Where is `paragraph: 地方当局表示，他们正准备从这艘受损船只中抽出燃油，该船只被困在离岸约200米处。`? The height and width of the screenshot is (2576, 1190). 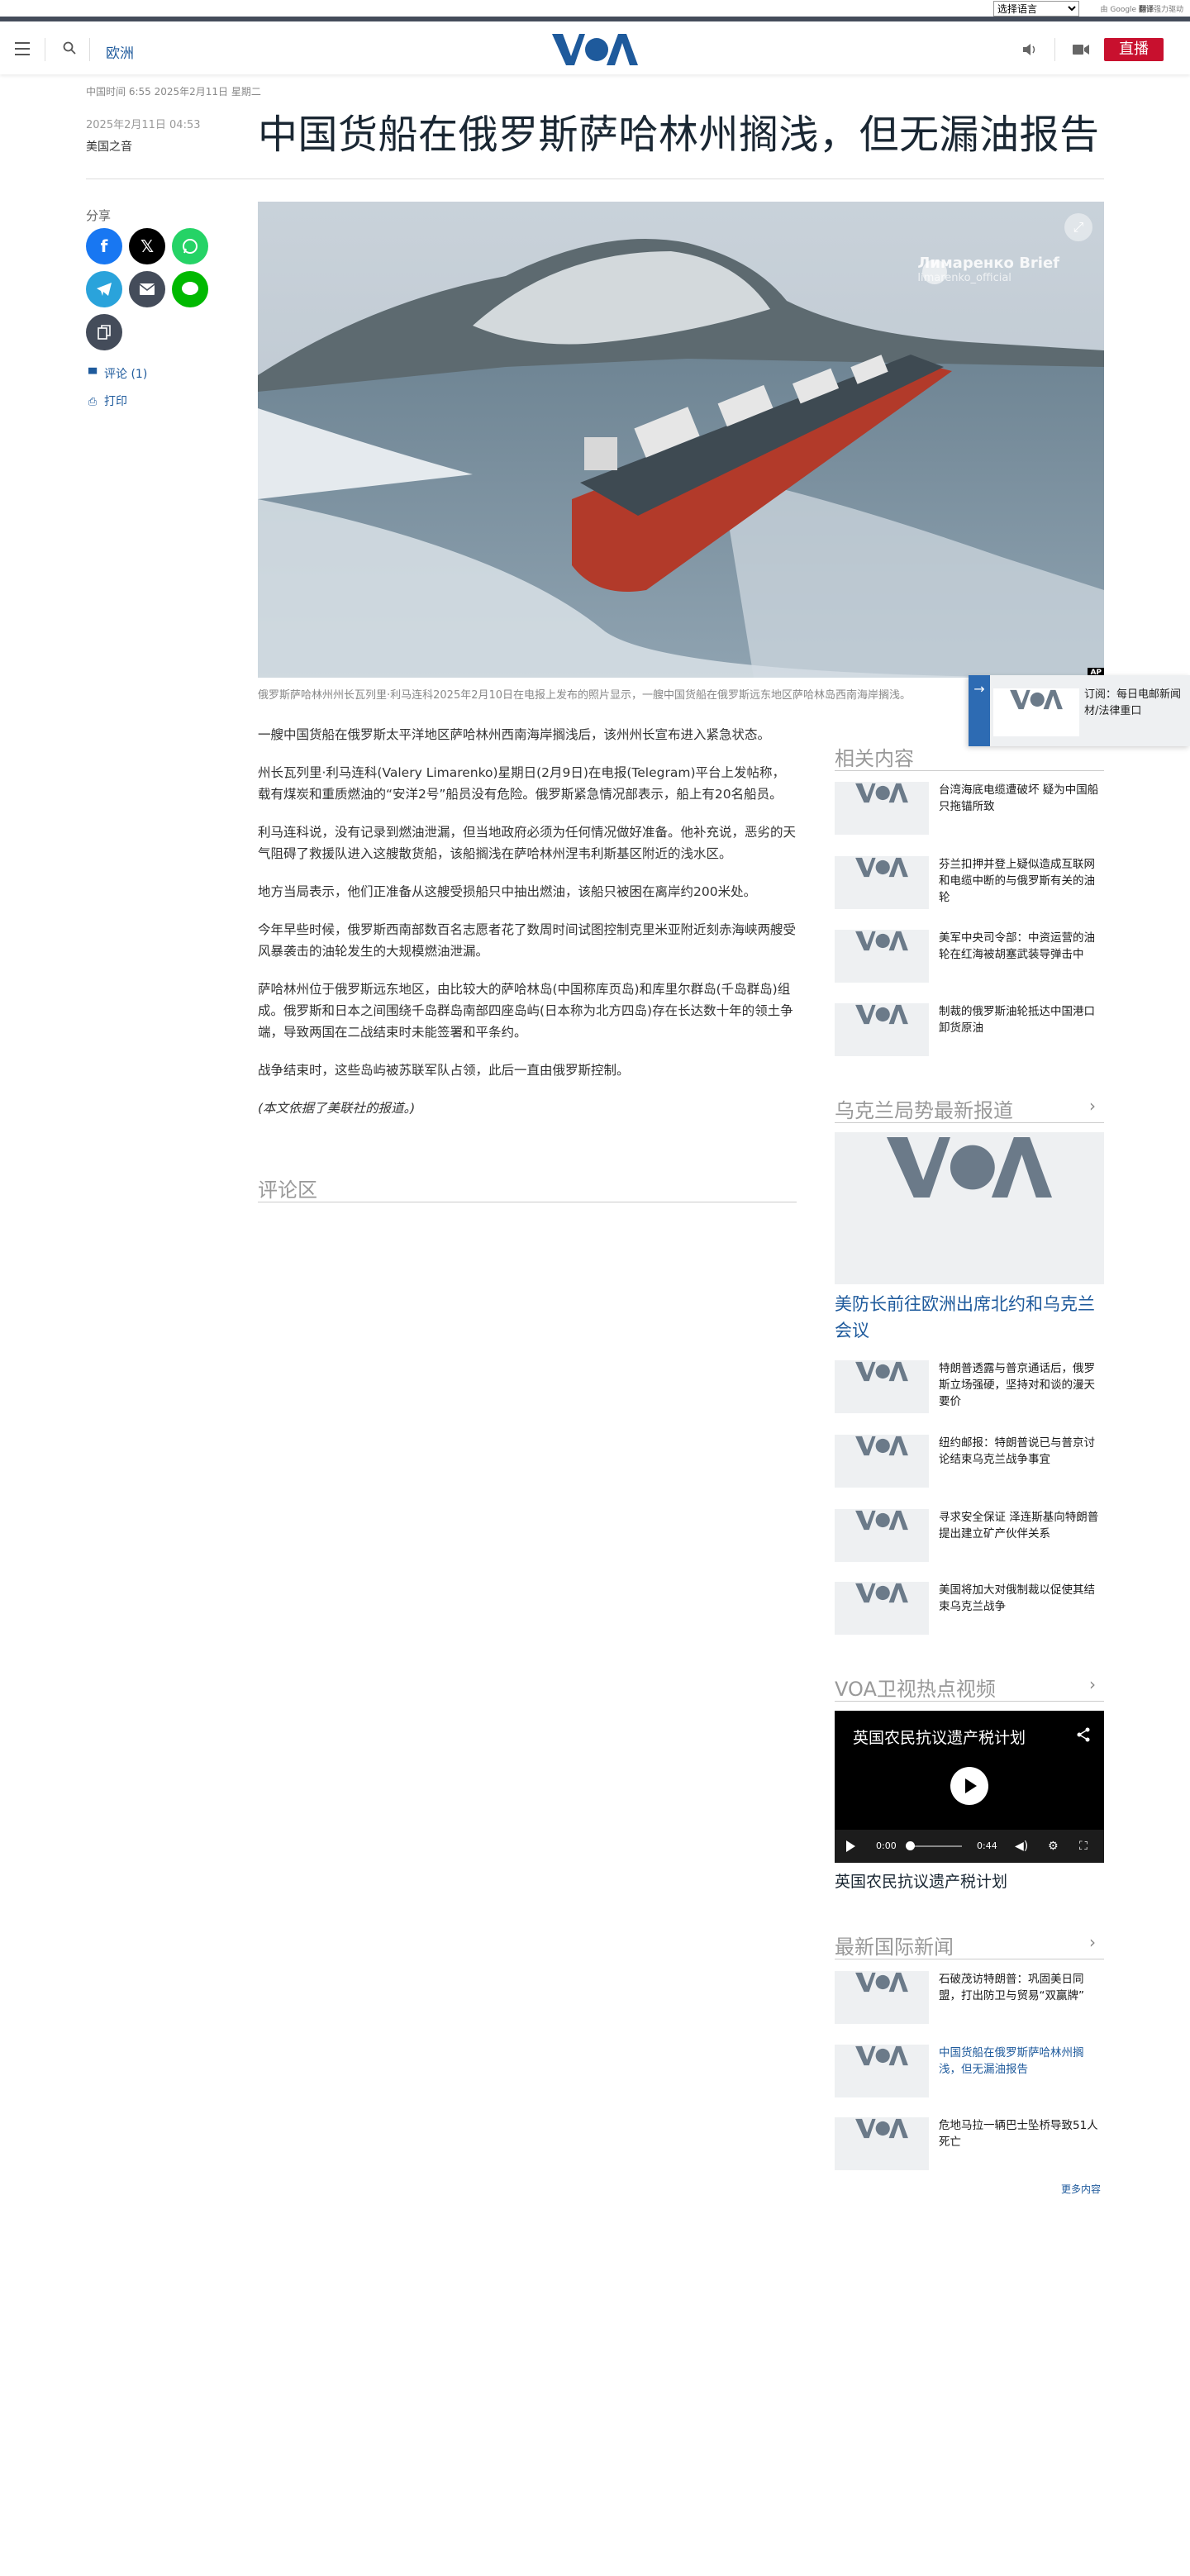
paragraph: 地方当局表示，他们正准备从这艘受损船只中抽出燃油，该船只被困在离岸约200米处。 is located at coordinates (507, 891).